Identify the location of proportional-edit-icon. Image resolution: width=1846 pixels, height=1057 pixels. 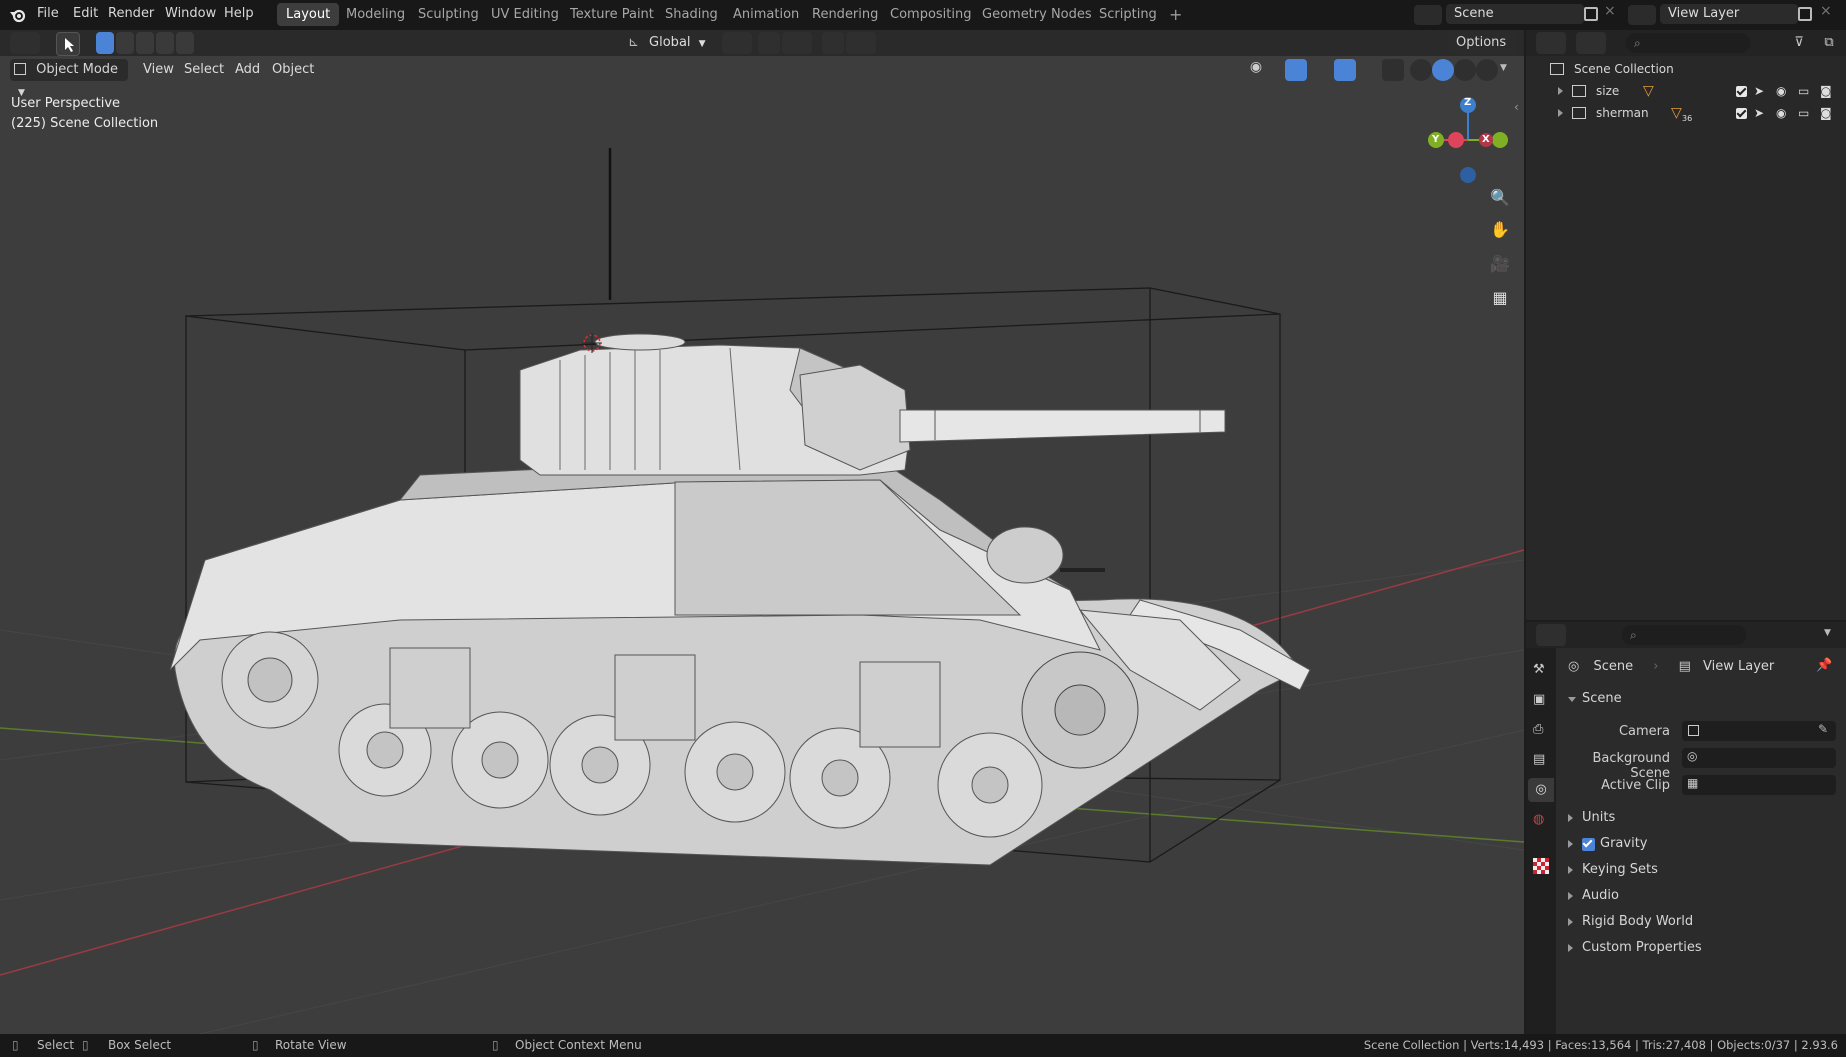
(833, 43).